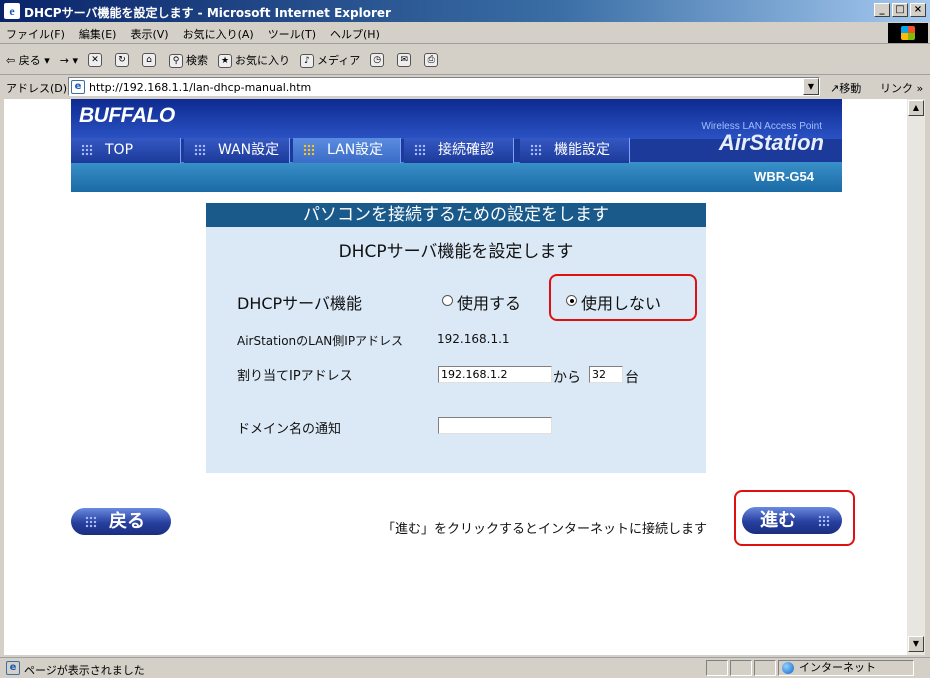  What do you see at coordinates (35, 34) in the screenshot?
I see `menu-file: ファイル(F)` at bounding box center [35, 34].